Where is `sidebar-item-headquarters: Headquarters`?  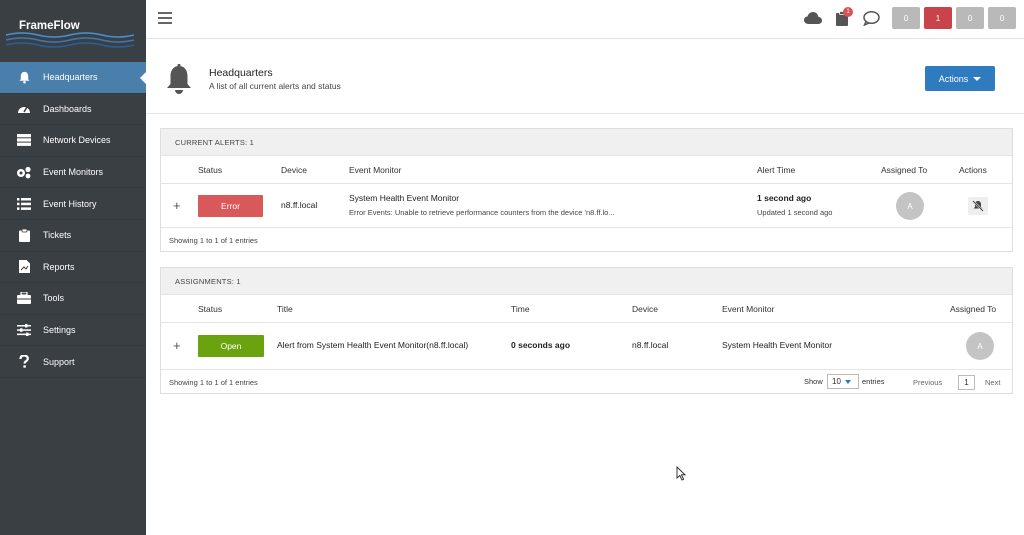 sidebar-item-headquarters: Headquarters is located at coordinates (73, 78).